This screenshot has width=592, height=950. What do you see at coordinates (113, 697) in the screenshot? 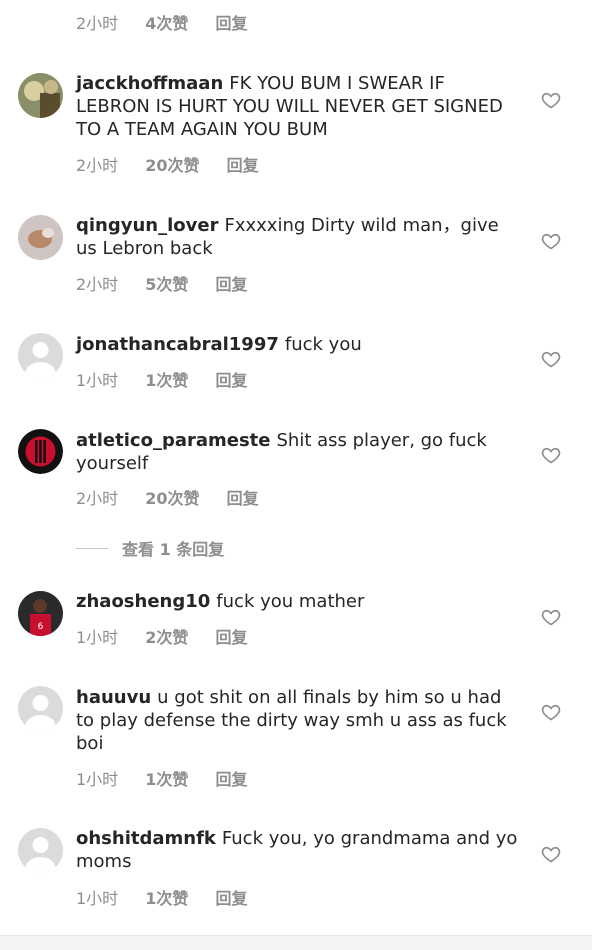
I see `comment-username: hauuvu` at bounding box center [113, 697].